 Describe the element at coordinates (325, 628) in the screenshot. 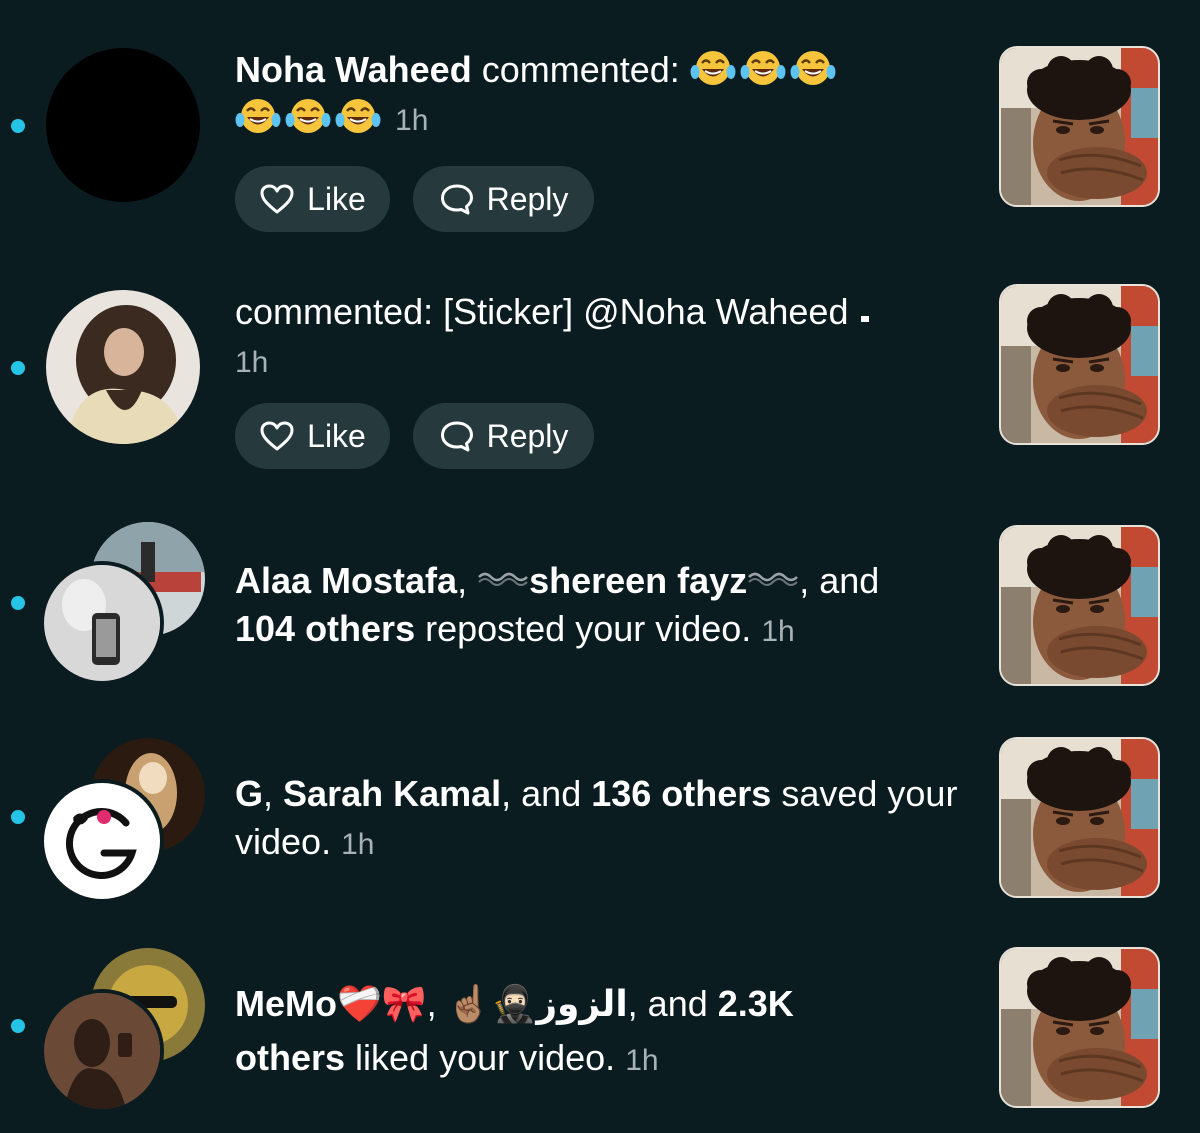

I see `others-count: 104 others` at that location.